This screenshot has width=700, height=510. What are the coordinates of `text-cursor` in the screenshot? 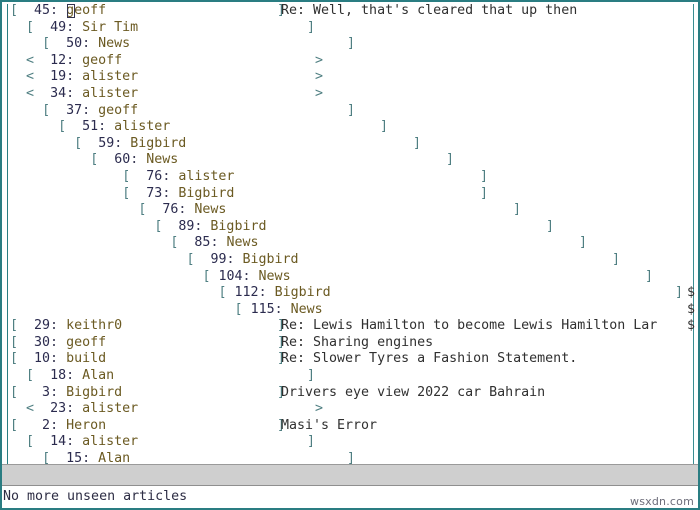 It's located at (70, 11).